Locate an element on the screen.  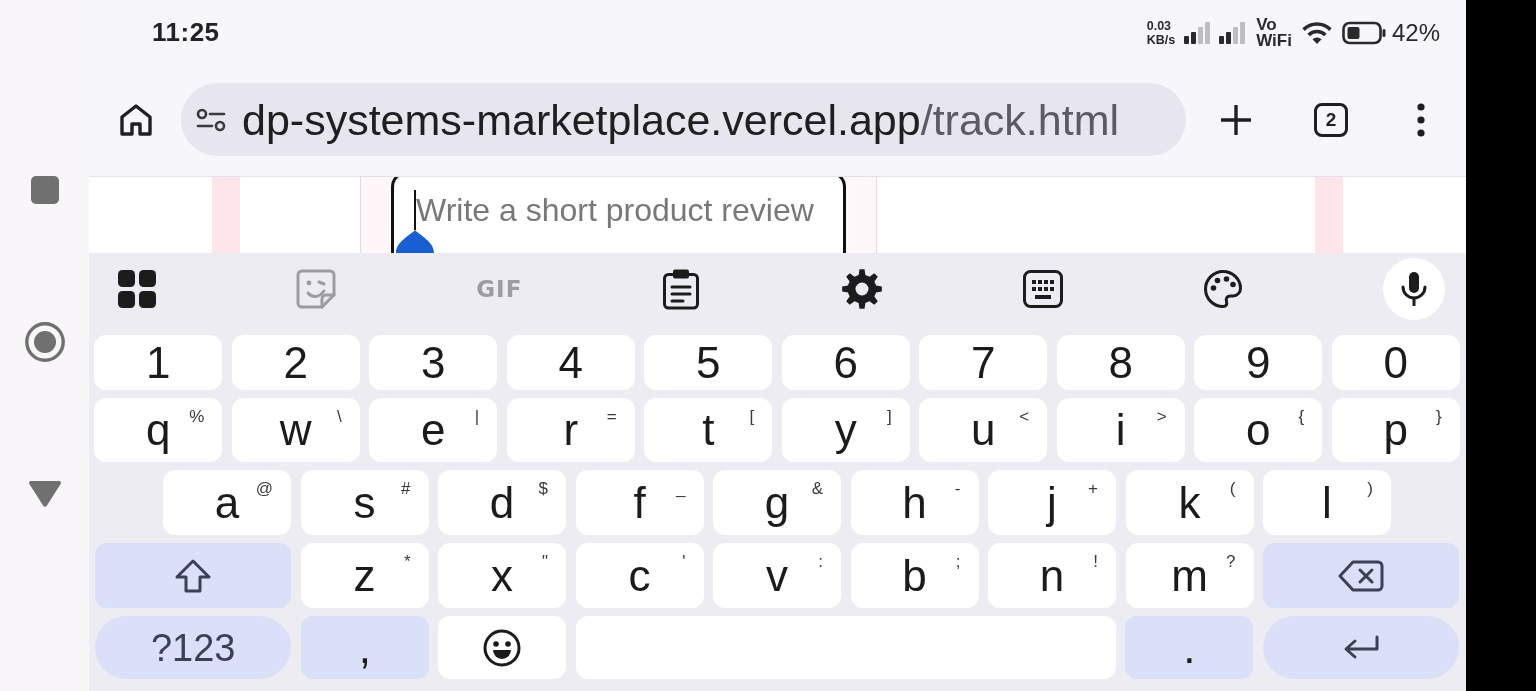
key-hint: [ is located at coordinates (752, 417).